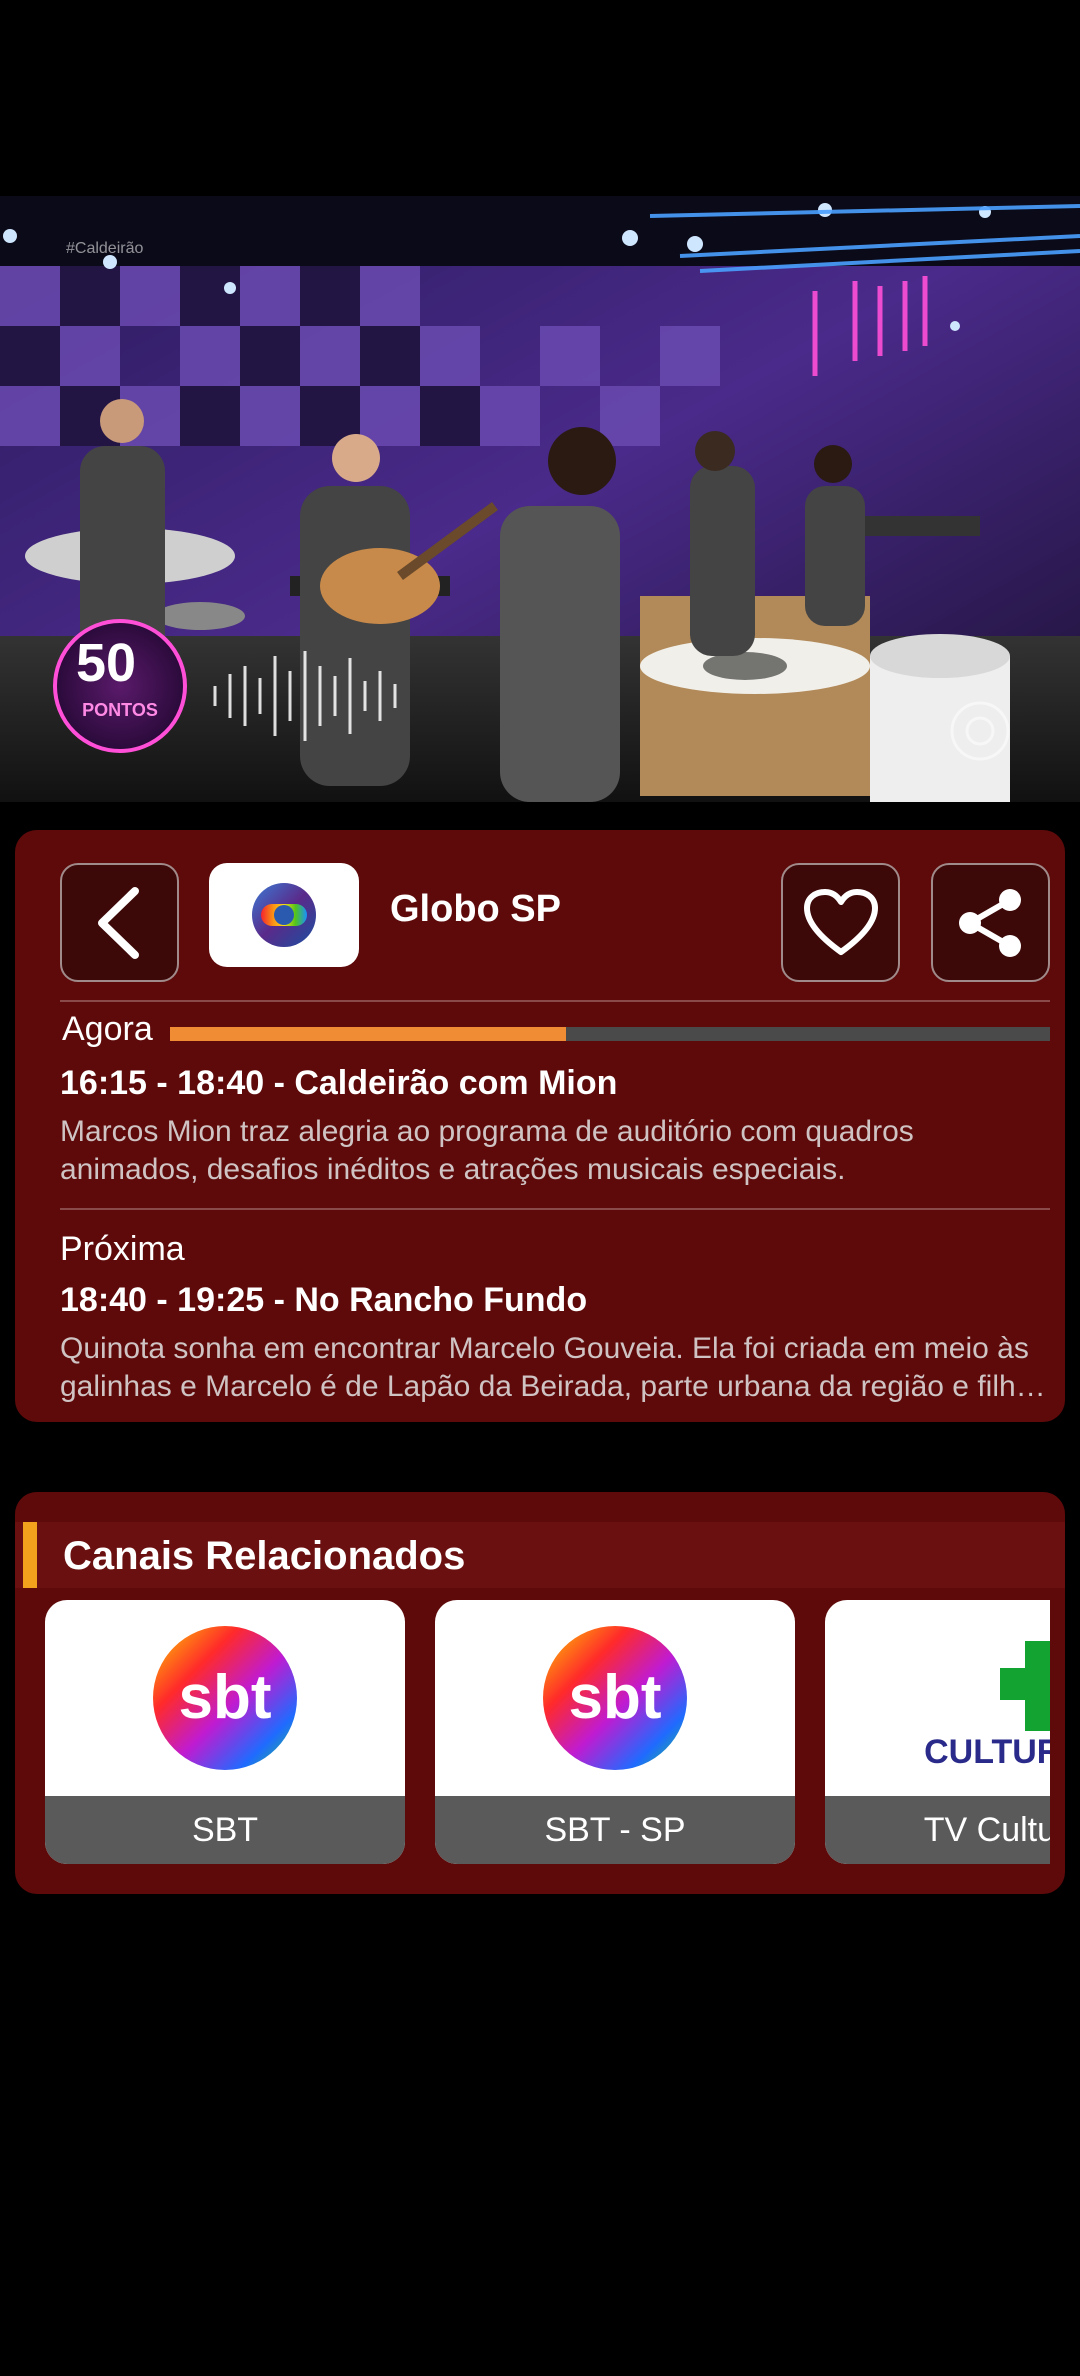  I want to click on now-label: Agora, so click(107, 1029).